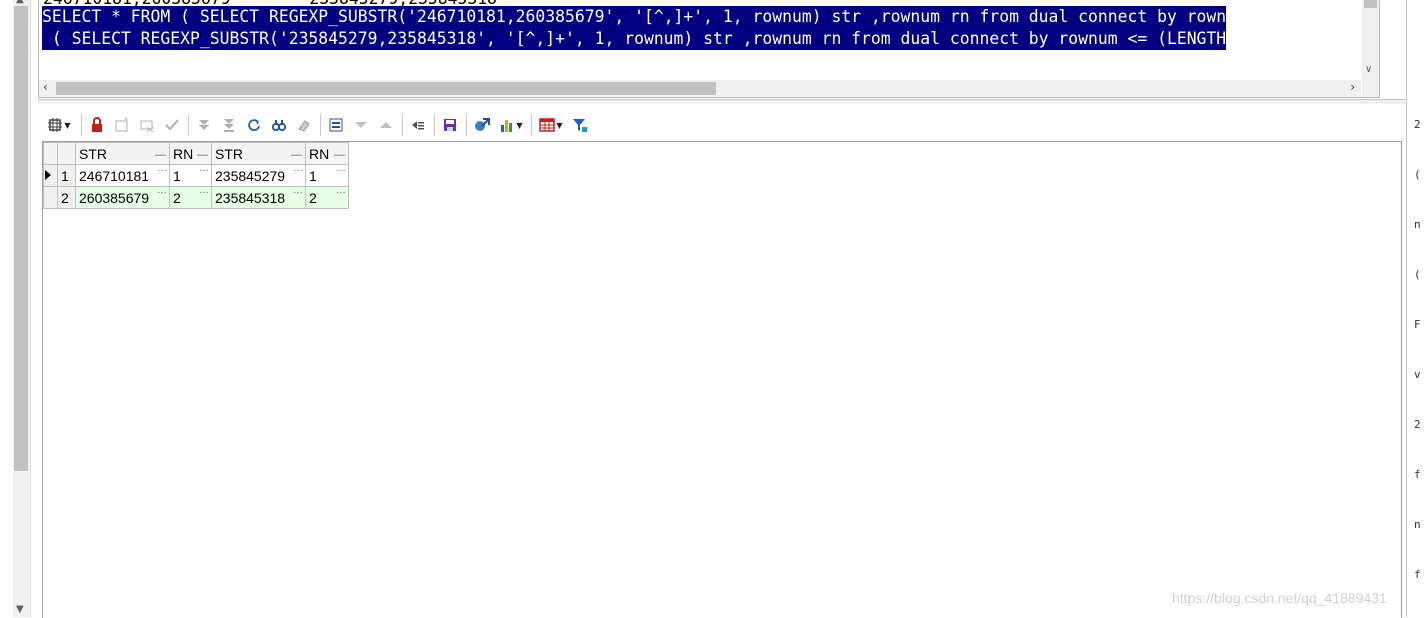 The height and width of the screenshot is (618, 1424). What do you see at coordinates (66, 175) in the screenshot?
I see `row-number: 1` at bounding box center [66, 175].